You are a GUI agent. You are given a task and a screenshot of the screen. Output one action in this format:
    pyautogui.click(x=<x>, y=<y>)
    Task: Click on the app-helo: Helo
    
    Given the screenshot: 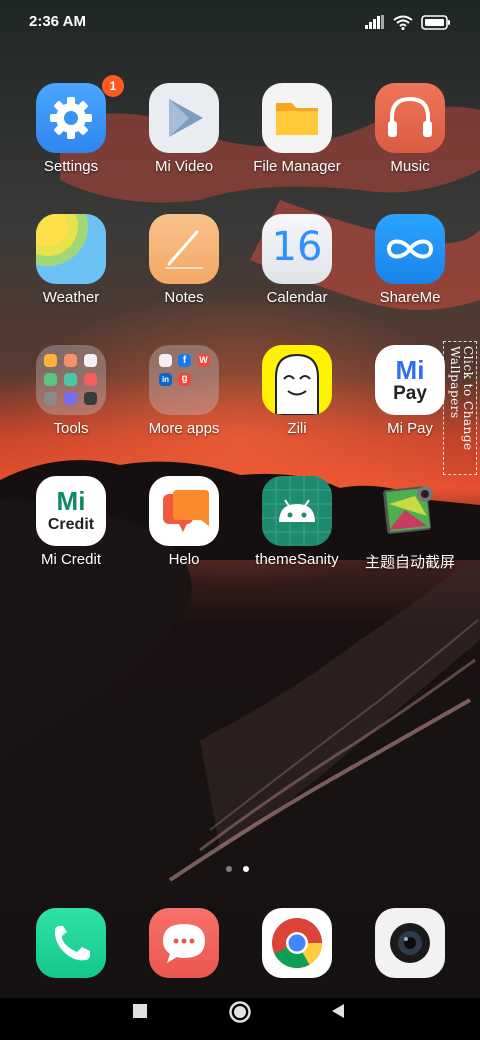 What is the action you would take?
    pyautogui.click(x=184, y=536)
    